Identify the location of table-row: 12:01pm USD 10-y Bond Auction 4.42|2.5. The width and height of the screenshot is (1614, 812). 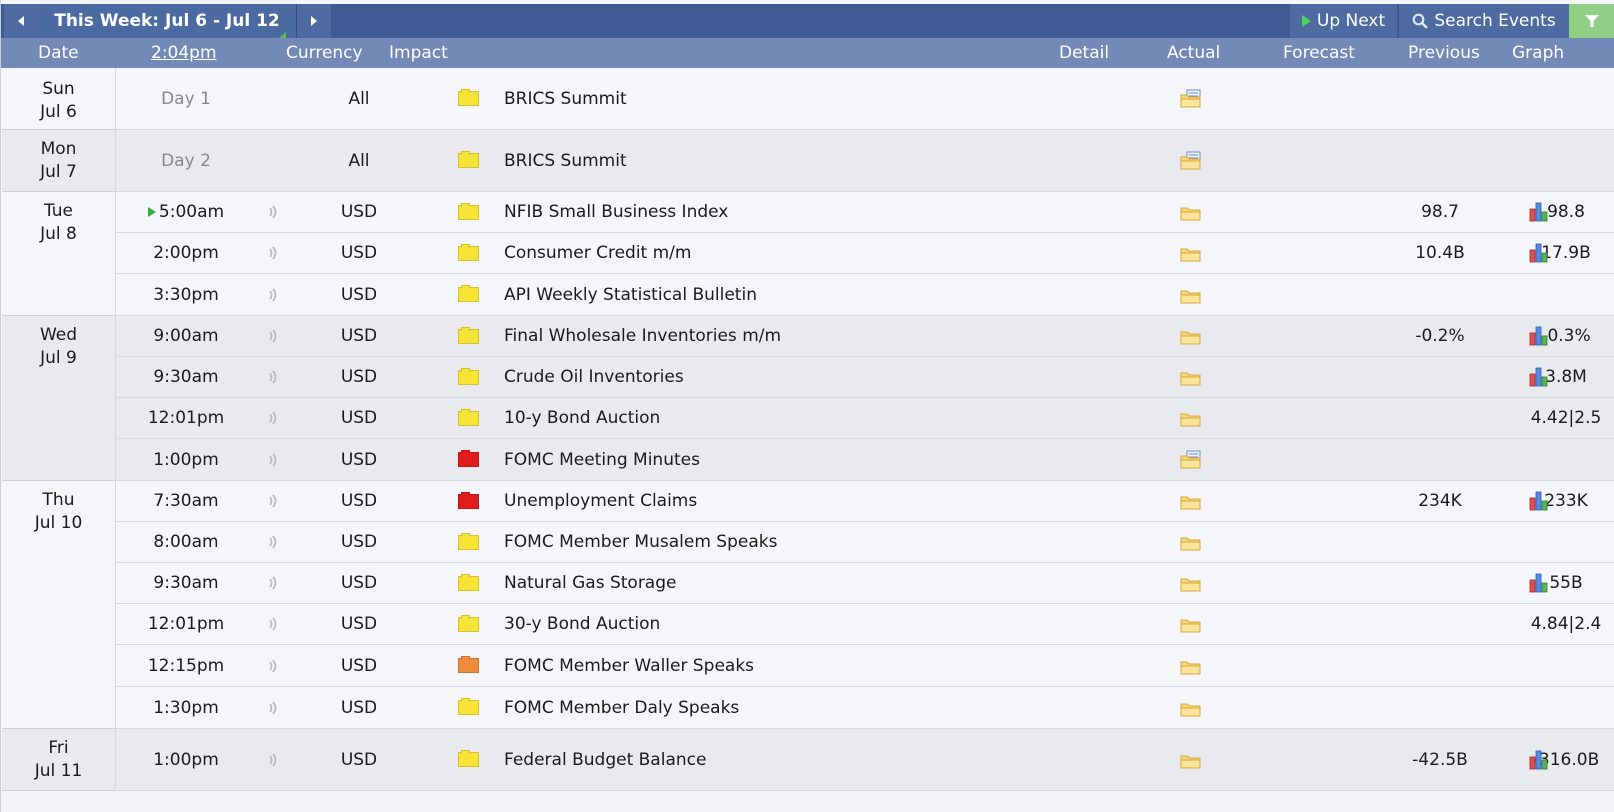
(865, 418).